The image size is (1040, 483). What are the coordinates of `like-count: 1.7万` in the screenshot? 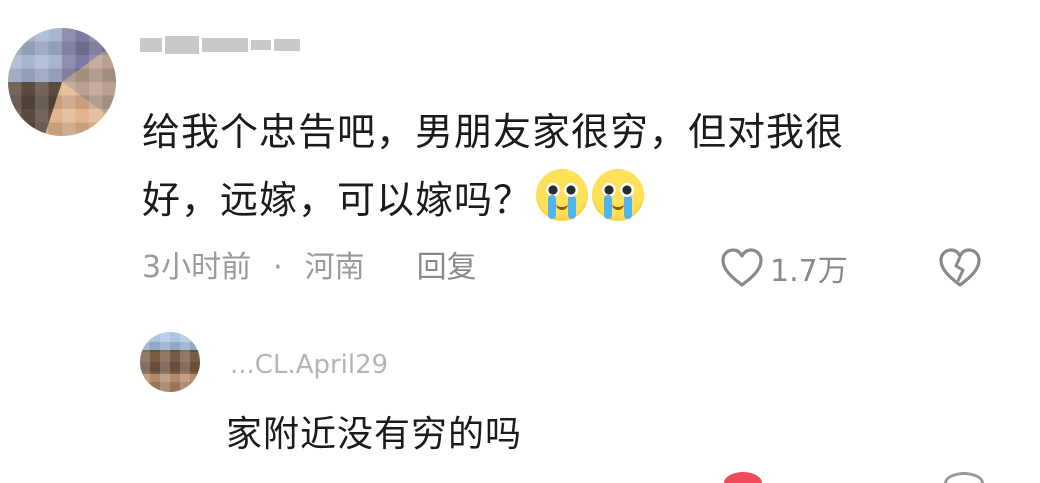 It's located at (809, 271).